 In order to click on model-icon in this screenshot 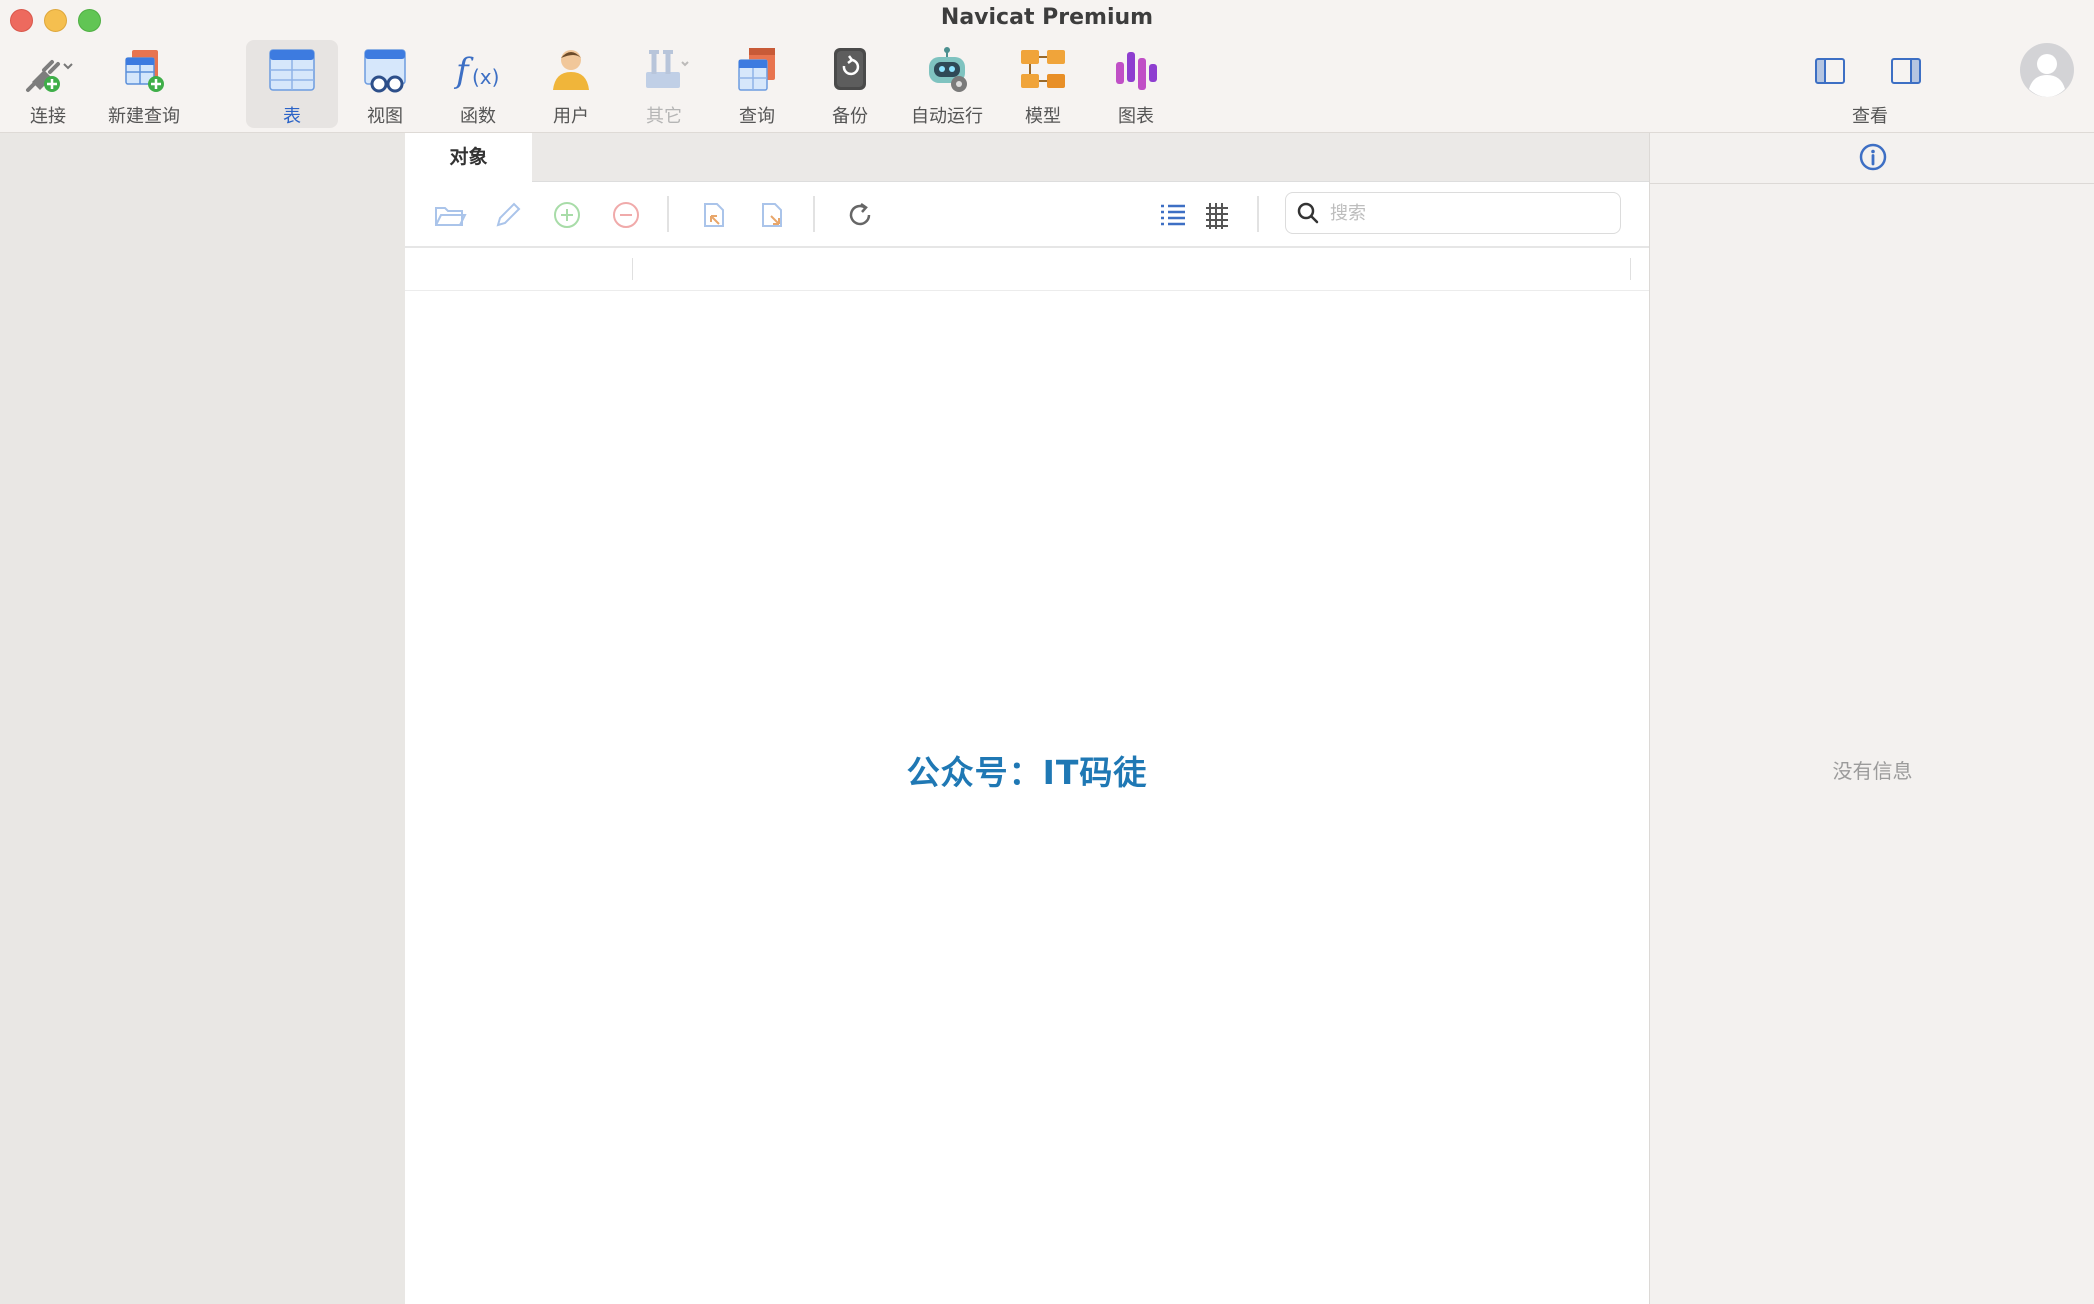, I will do `click(1043, 69)`.